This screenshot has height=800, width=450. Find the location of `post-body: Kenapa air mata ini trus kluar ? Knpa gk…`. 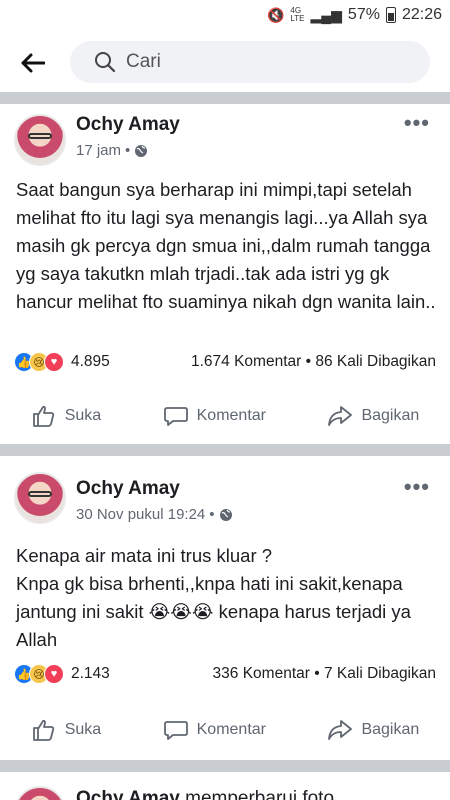

post-body: Kenapa air mata ini trus kluar ? Knpa gk… is located at coordinates (213, 597).